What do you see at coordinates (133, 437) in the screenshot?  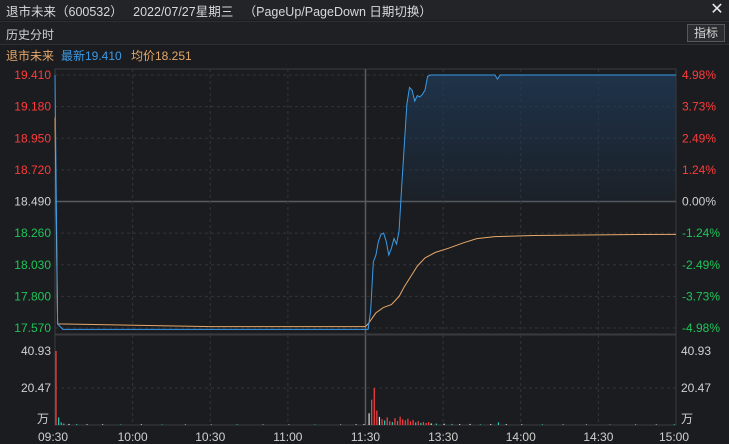 I see `time-tick-label: 10:00` at bounding box center [133, 437].